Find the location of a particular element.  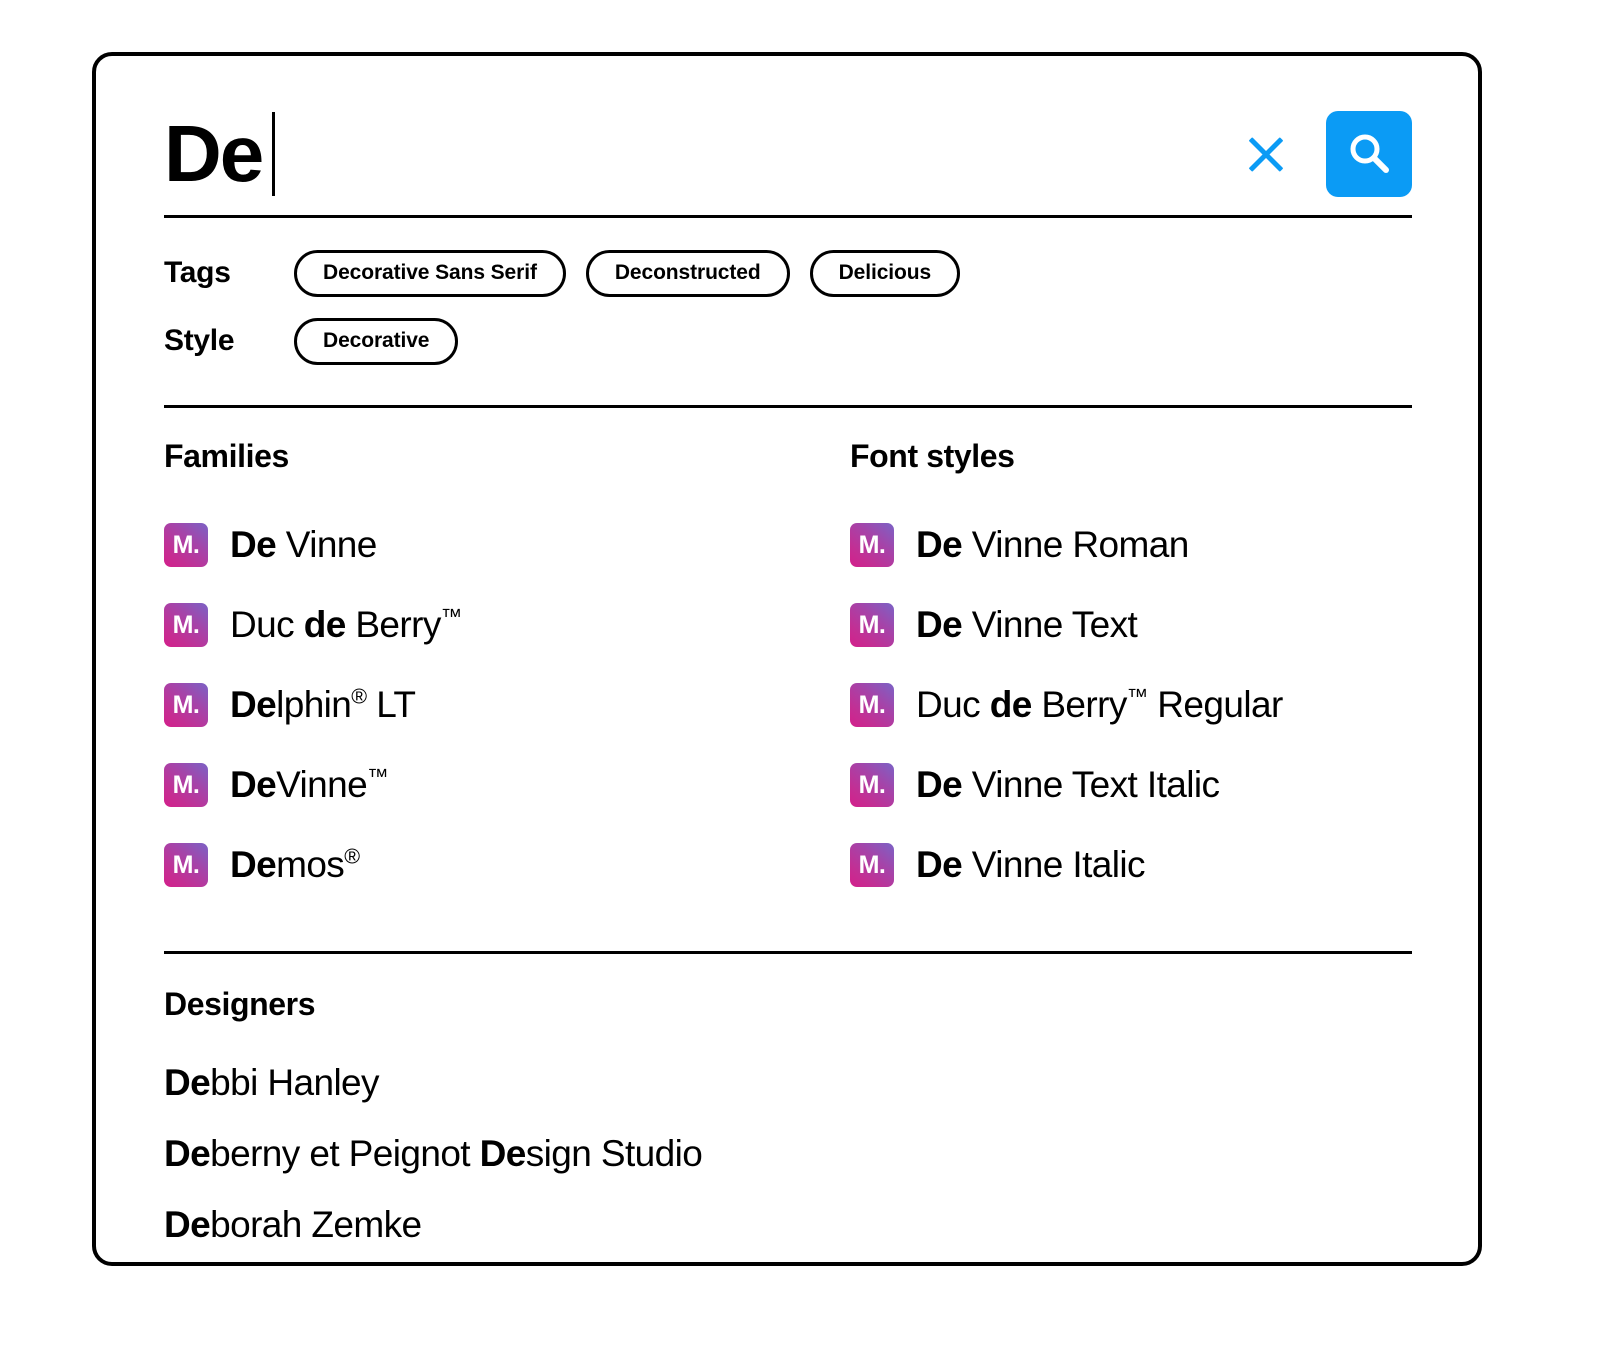

list-item-label: De Vinne Text is located at coordinates (1027, 624).